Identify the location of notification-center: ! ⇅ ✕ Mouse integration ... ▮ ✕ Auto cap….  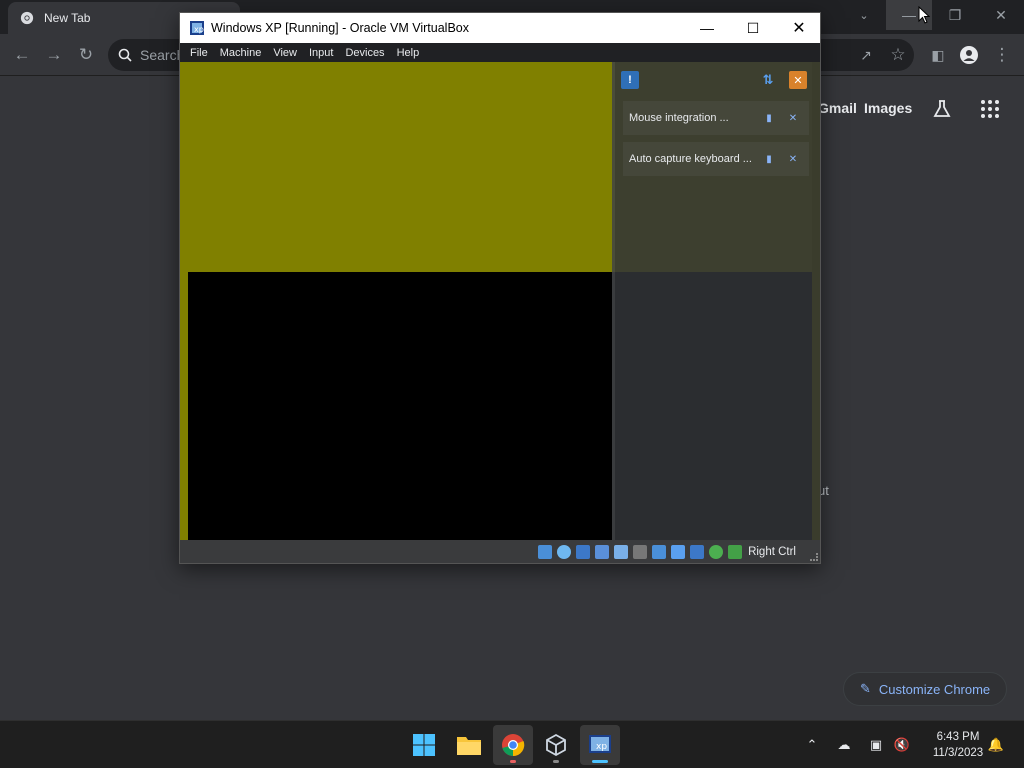
(712, 167).